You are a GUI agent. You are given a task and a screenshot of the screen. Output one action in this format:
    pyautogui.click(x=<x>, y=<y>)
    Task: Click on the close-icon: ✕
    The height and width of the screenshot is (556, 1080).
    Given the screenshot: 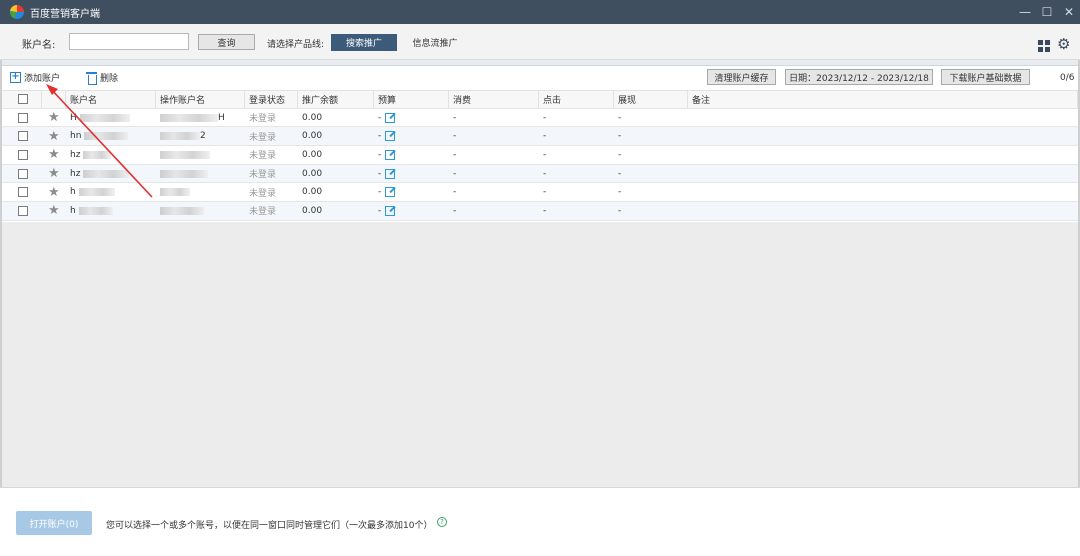 What is the action you would take?
    pyautogui.click(x=1069, y=12)
    